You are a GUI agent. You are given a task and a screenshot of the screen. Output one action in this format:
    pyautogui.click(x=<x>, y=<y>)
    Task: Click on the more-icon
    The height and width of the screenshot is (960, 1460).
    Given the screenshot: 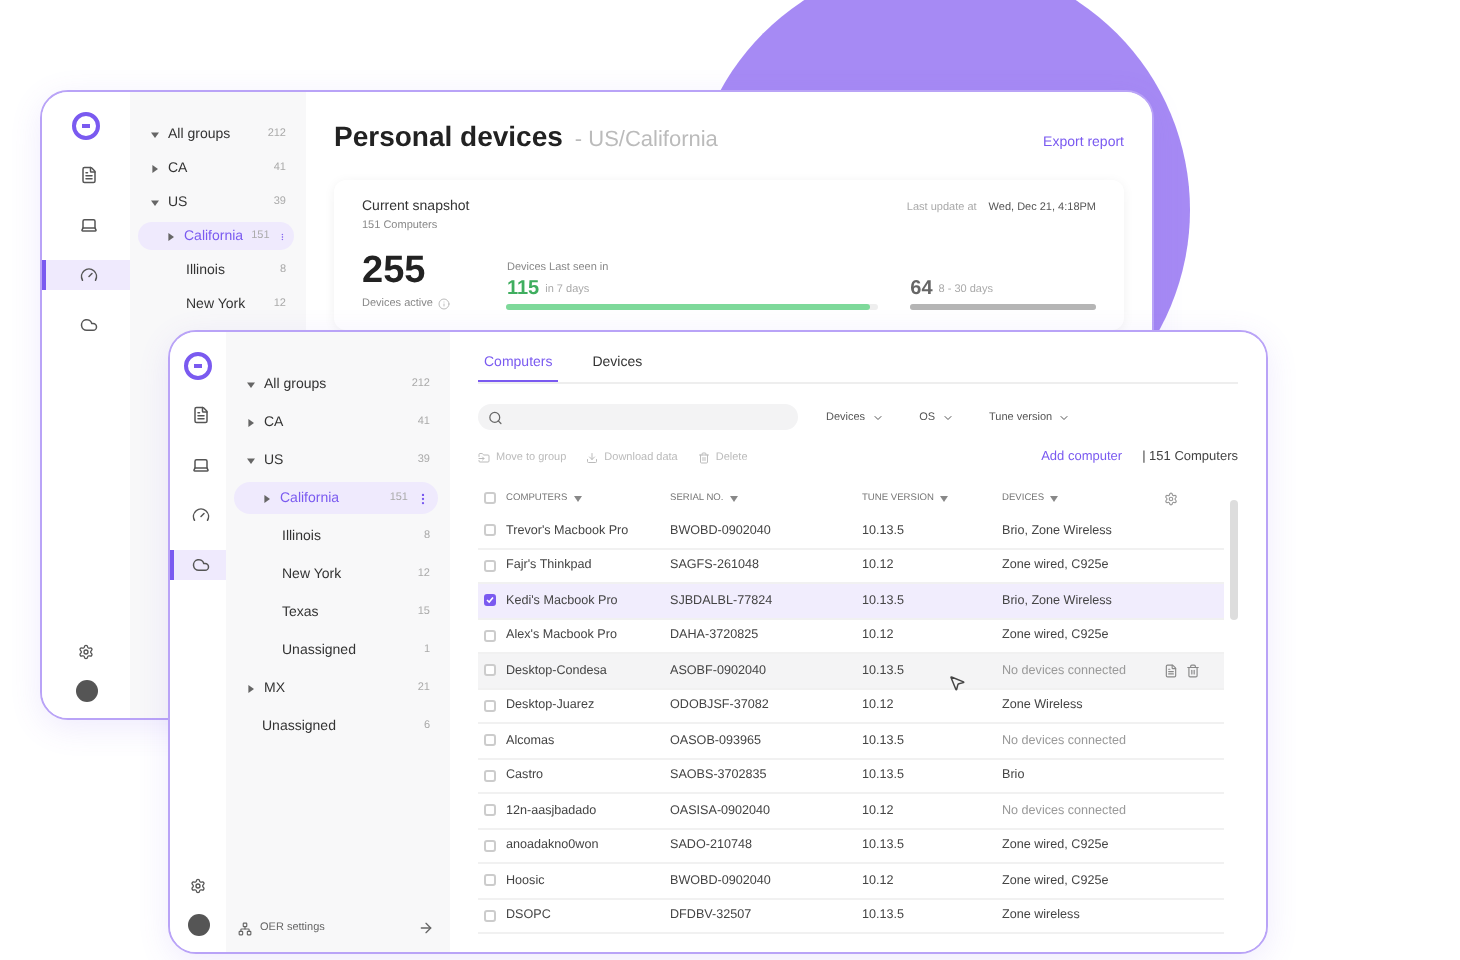 What is the action you would take?
    pyautogui.click(x=423, y=498)
    